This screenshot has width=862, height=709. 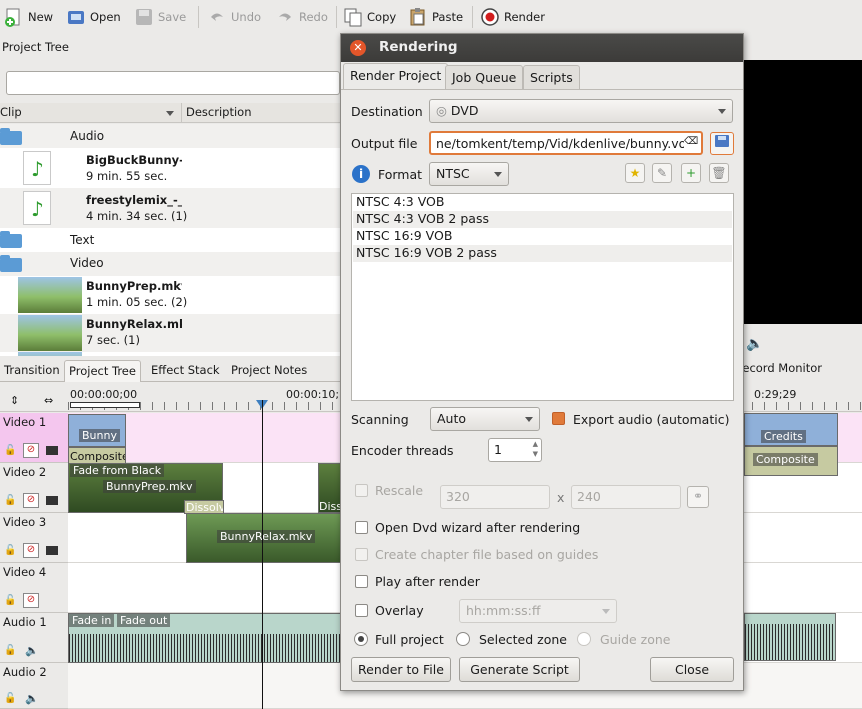 I want to click on rescale-height-input: 240, so click(x=626, y=497).